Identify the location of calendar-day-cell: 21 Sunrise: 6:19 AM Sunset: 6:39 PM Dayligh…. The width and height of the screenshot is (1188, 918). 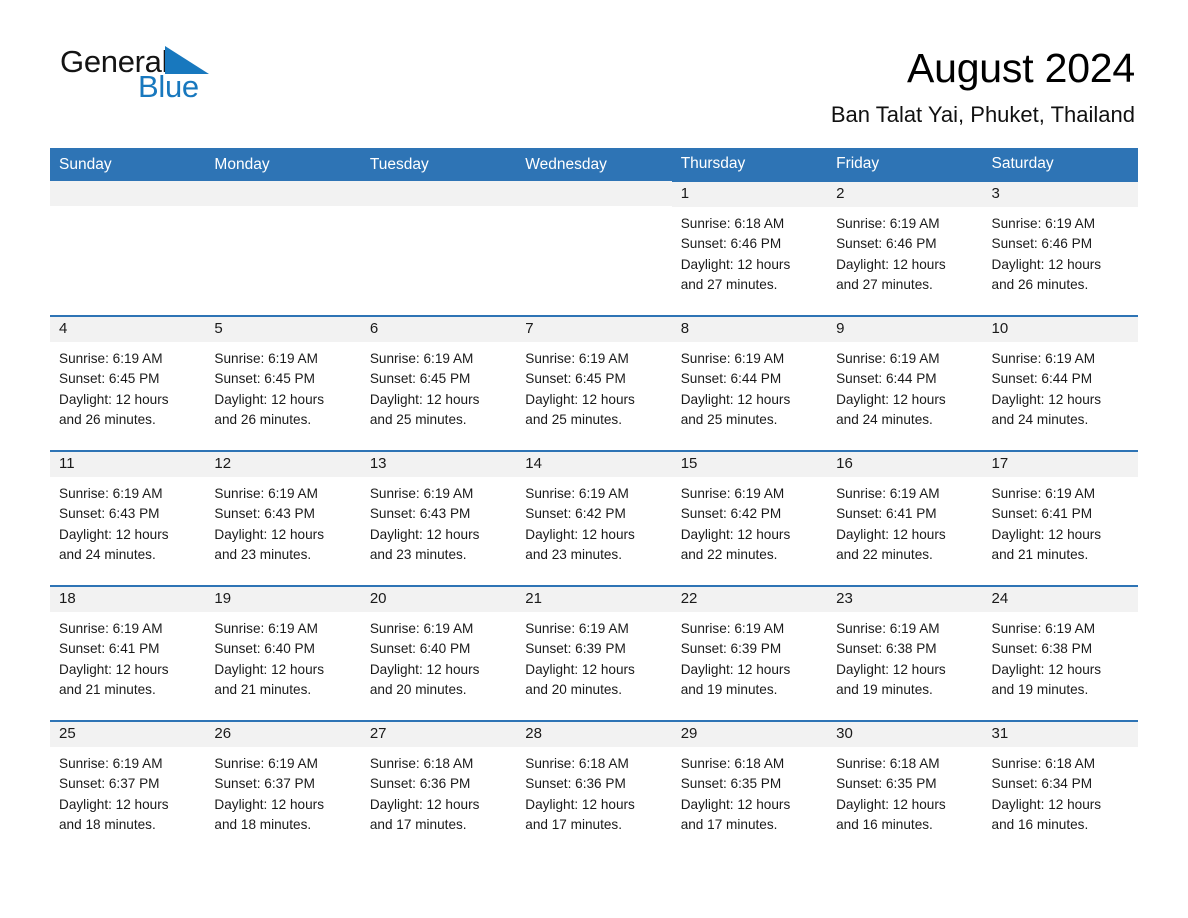
(594, 653).